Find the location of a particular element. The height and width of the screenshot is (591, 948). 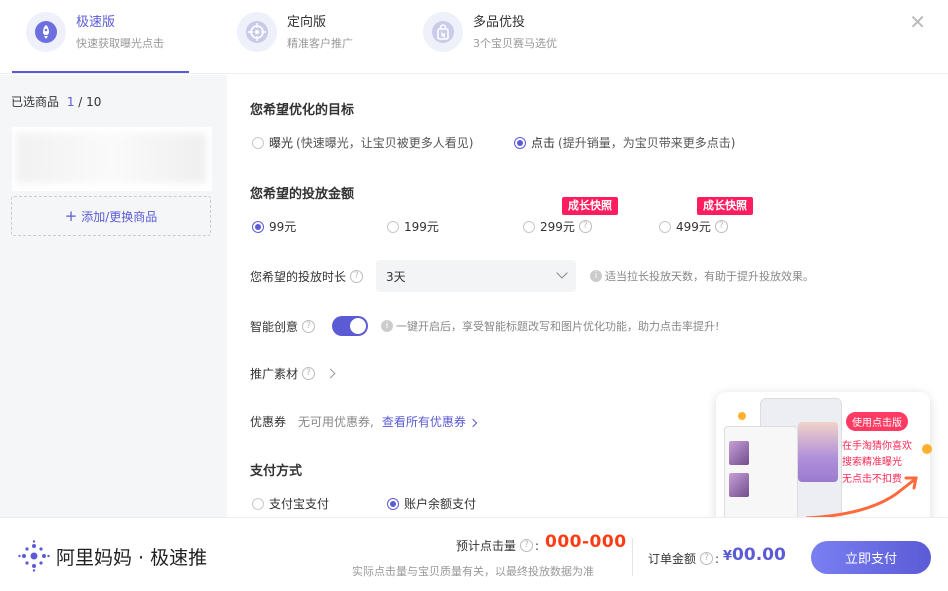

budget-option-99: 99元 is located at coordinates (274, 226).